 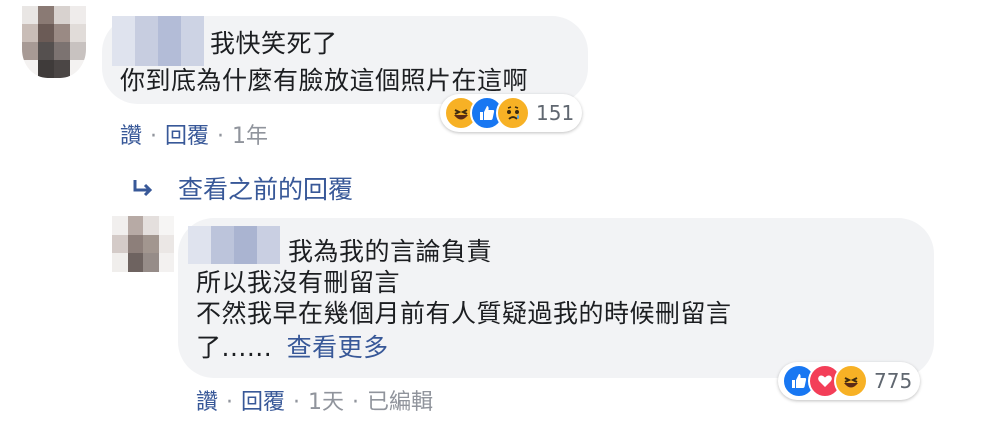 What do you see at coordinates (390, 251) in the screenshot?
I see `reply-text-line-1: 我為我的言論負責` at bounding box center [390, 251].